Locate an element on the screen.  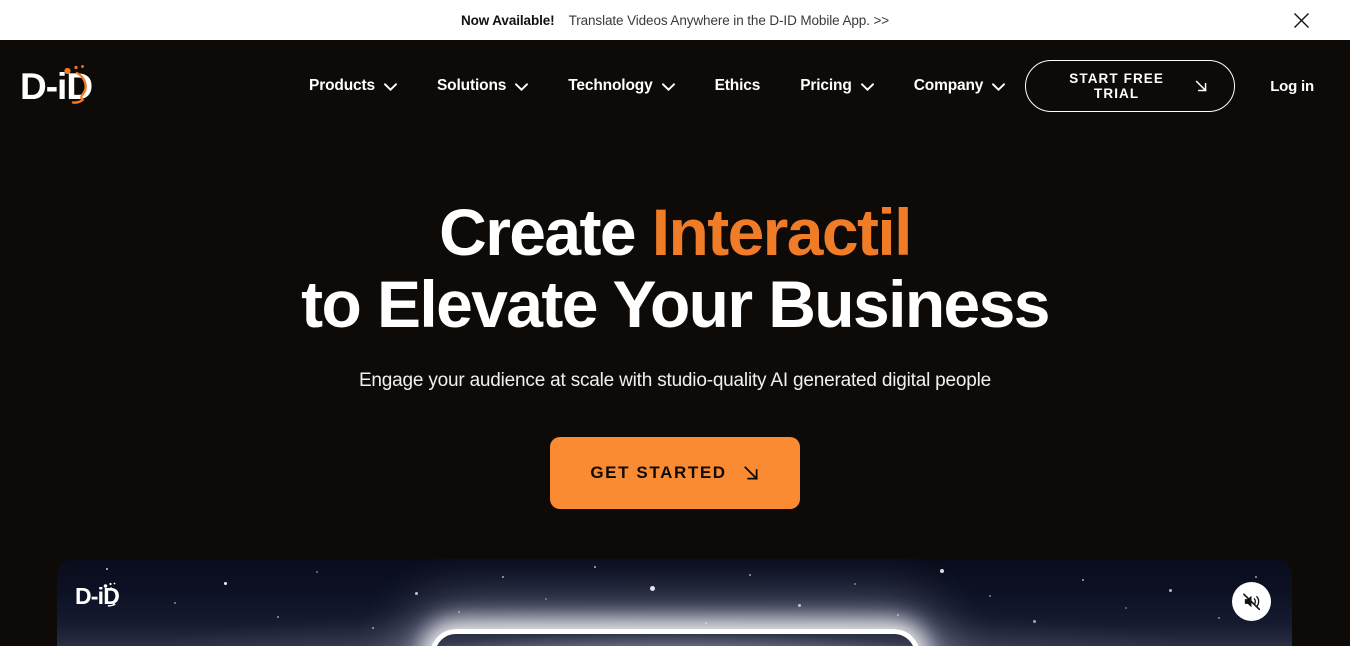
nav-item-technology: Technology is located at coordinates (621, 86).